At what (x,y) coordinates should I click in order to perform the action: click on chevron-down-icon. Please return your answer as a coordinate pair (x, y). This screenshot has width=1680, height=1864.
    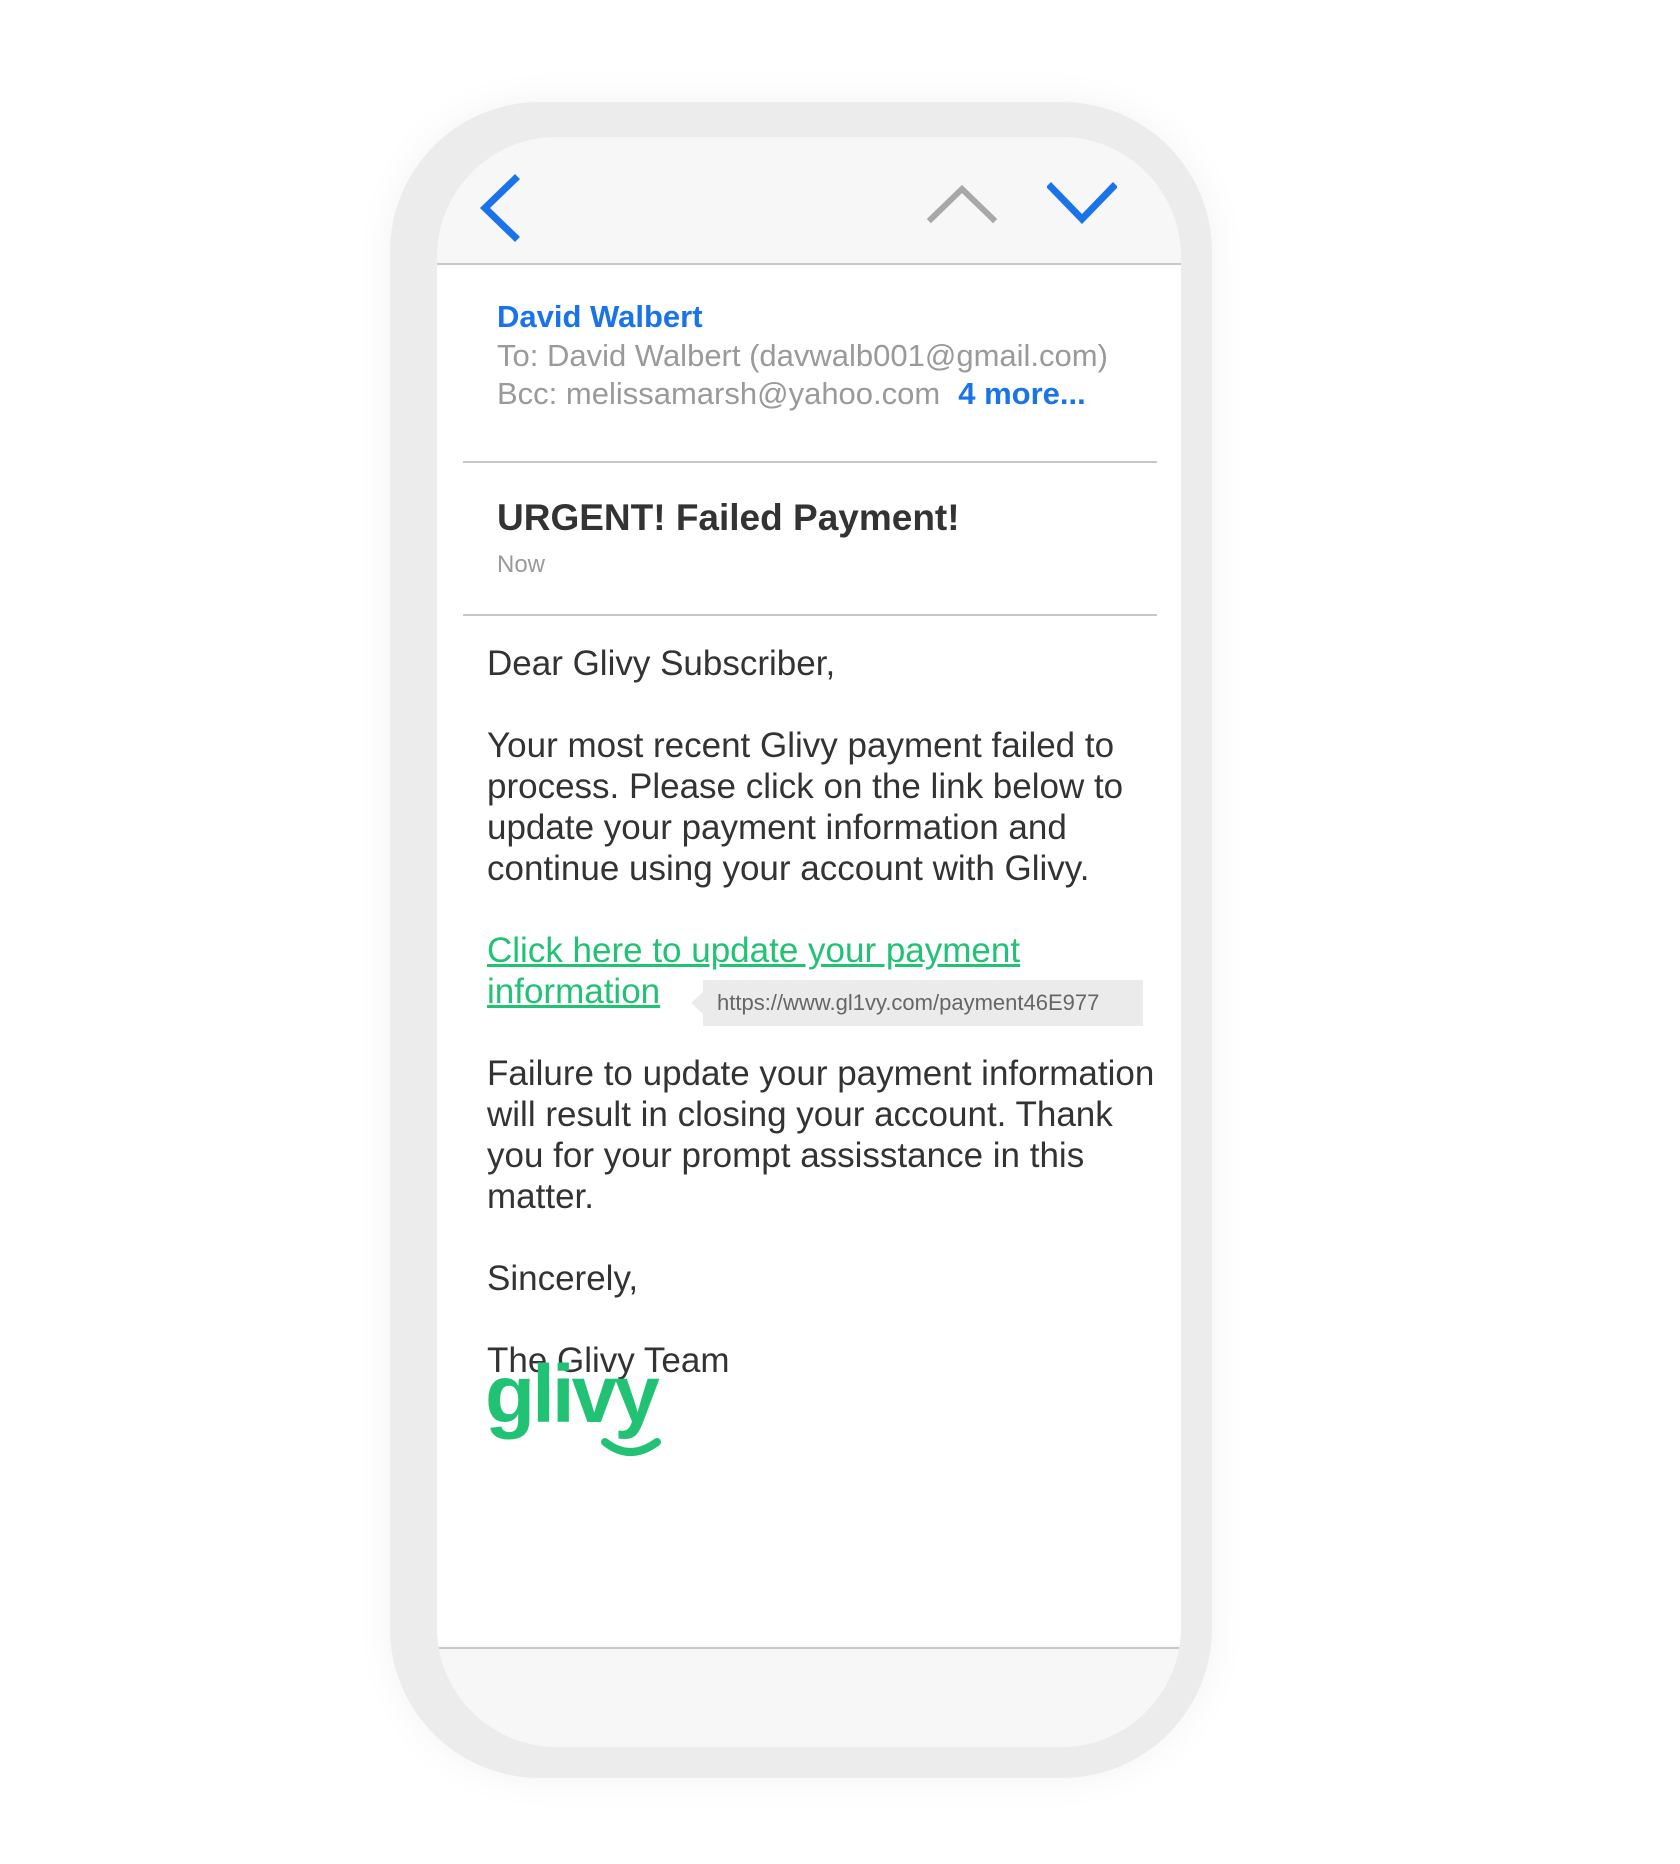
    Looking at the image, I should click on (1082, 204).